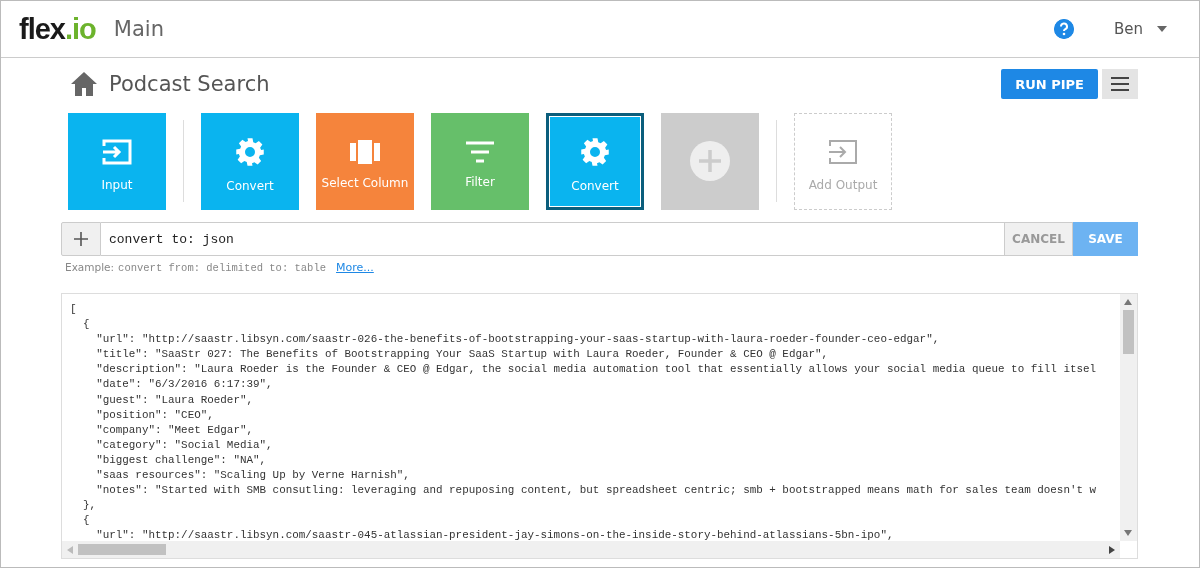 The width and height of the screenshot is (1200, 568). I want to click on task-tile: Filter, so click(480, 161).